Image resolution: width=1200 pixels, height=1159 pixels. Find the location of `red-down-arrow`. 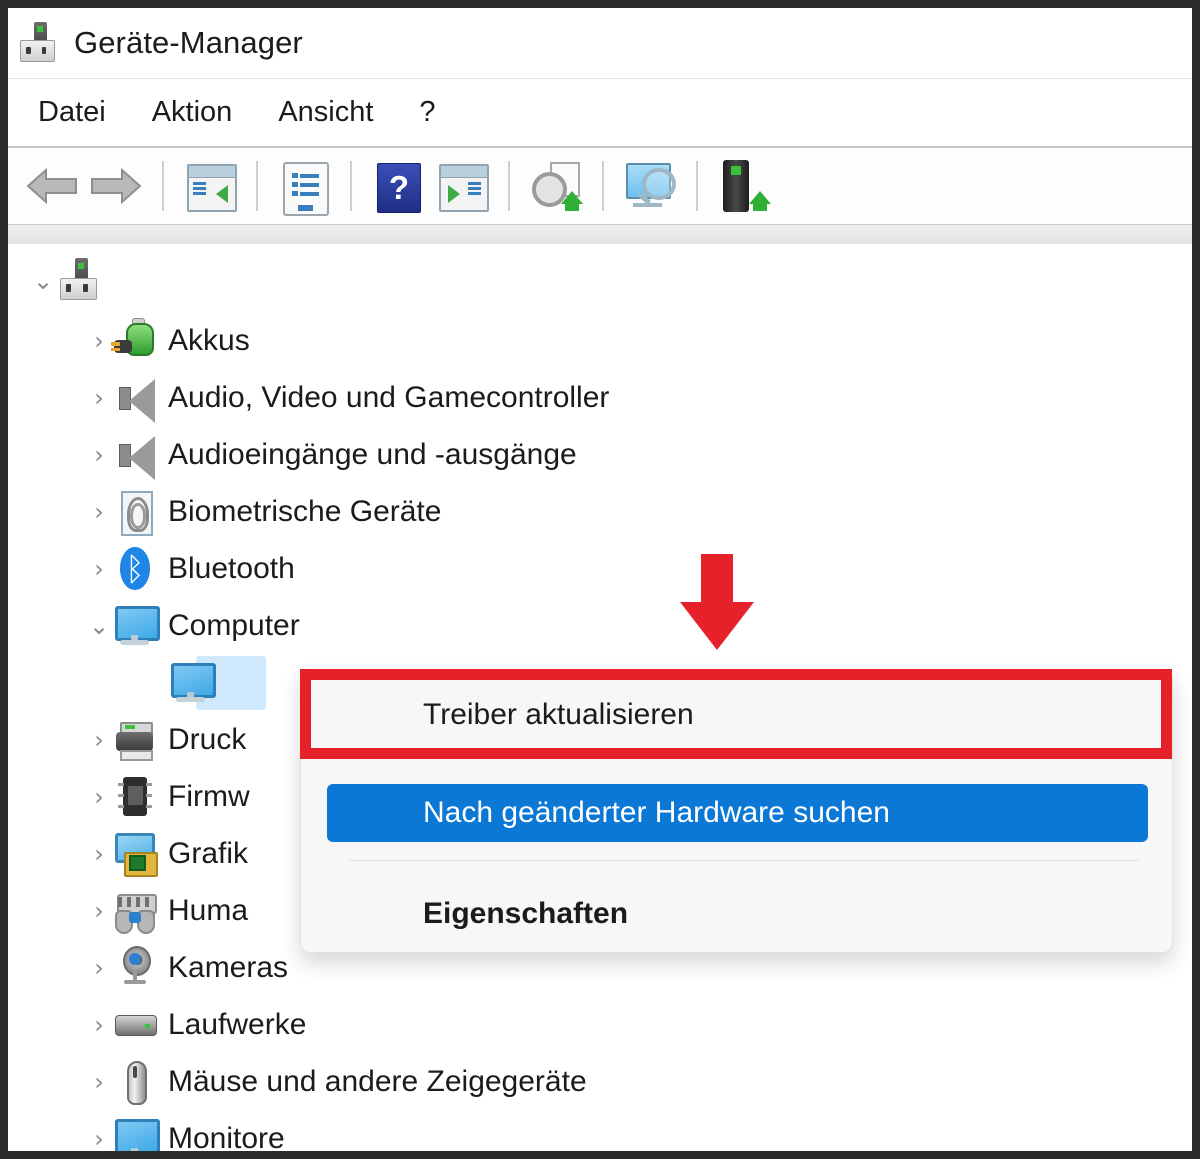

red-down-arrow is located at coordinates (717, 602).